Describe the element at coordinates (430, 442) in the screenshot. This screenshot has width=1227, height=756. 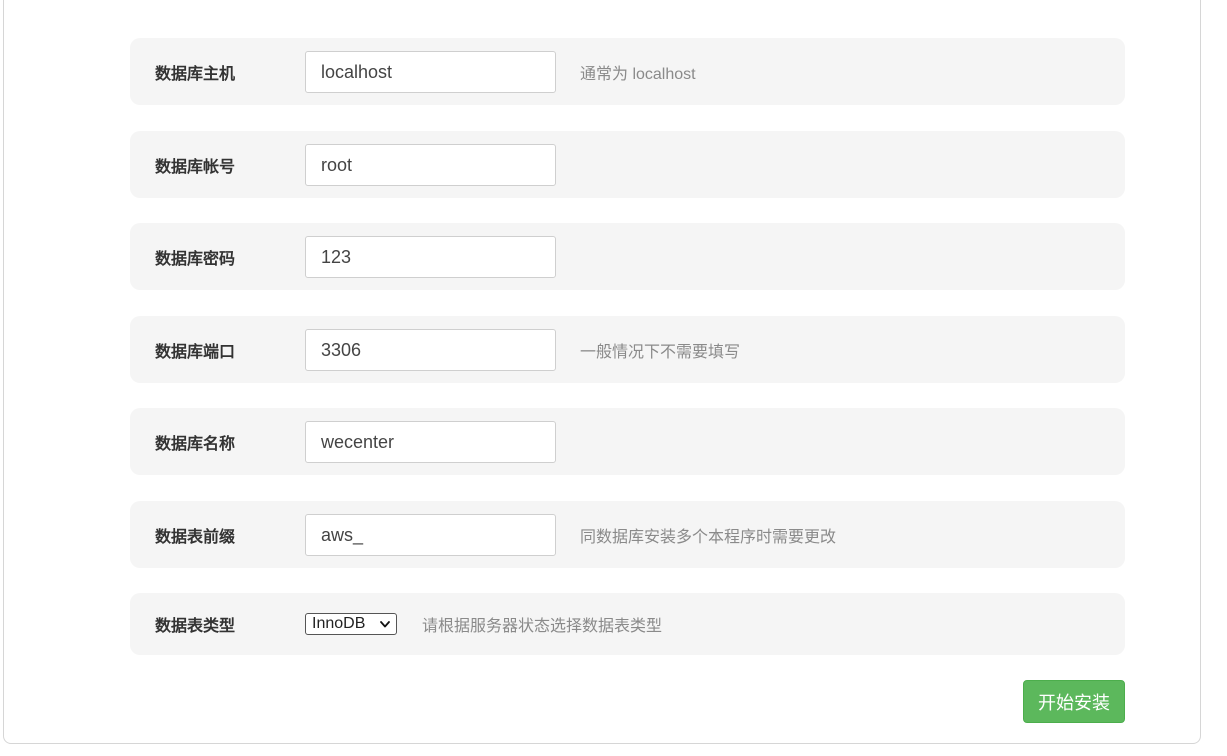
I see `db-name-input` at that location.